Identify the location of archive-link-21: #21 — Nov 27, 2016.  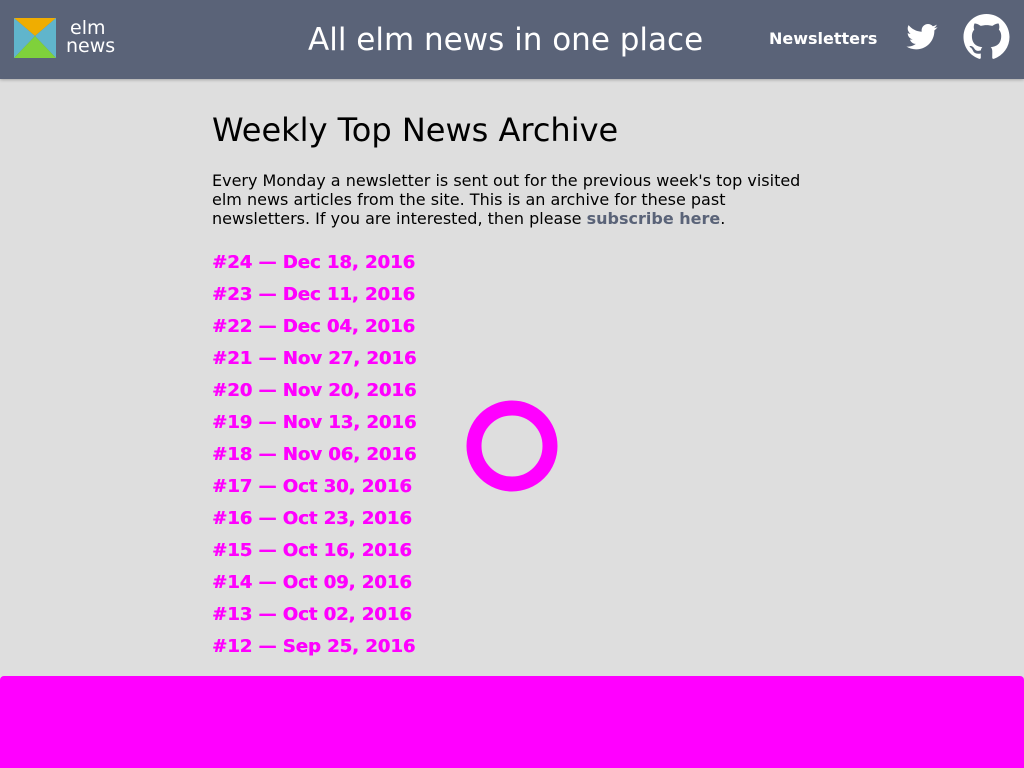
(314, 358).